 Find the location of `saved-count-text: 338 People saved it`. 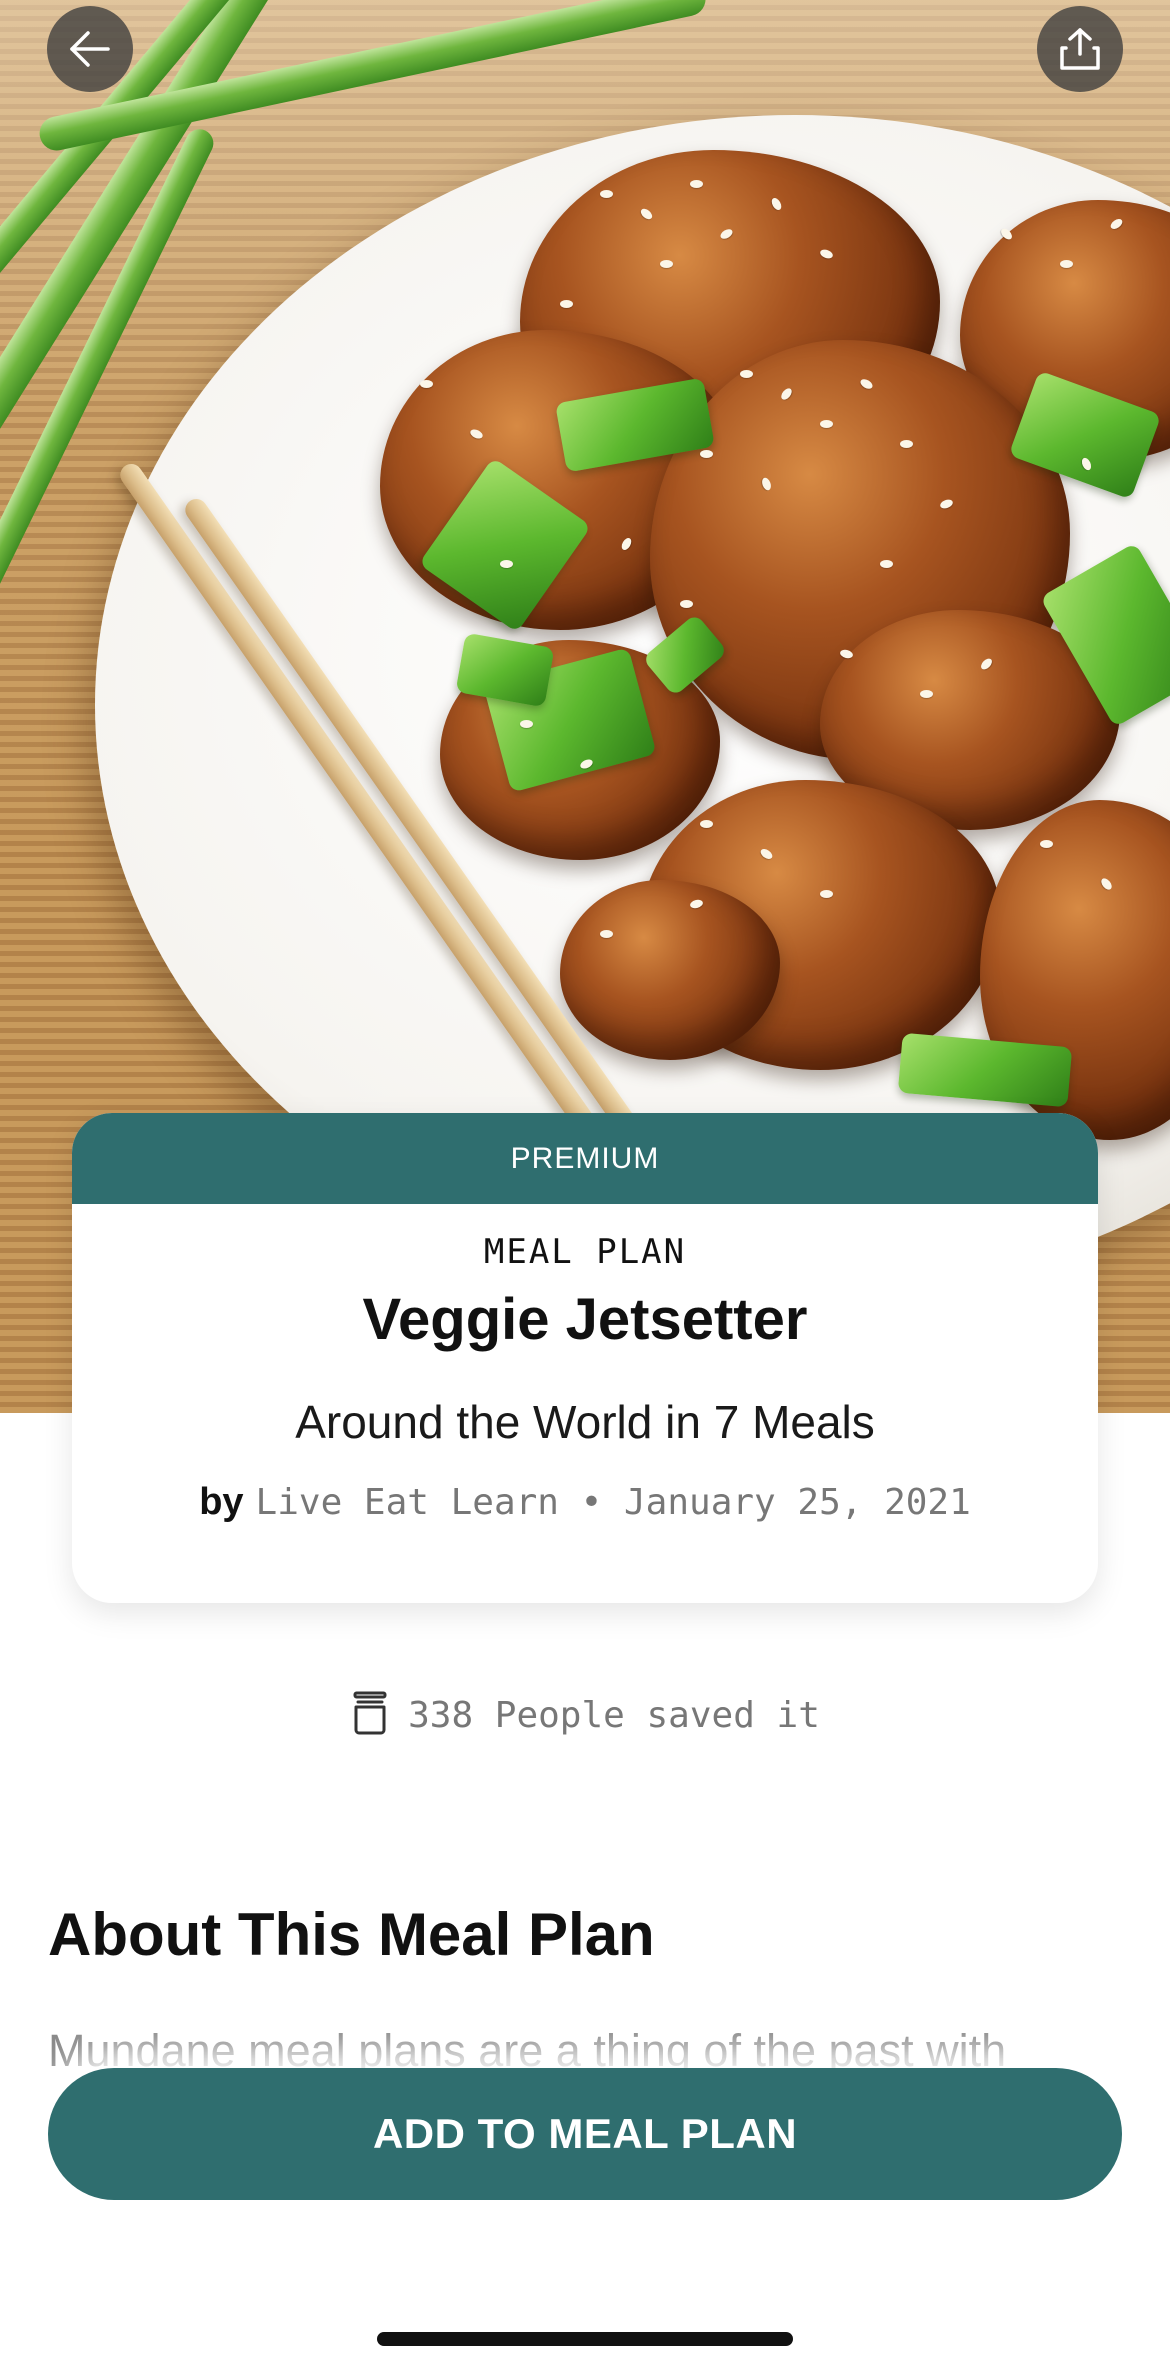

saved-count-text: 338 People saved it is located at coordinates (614, 1715).